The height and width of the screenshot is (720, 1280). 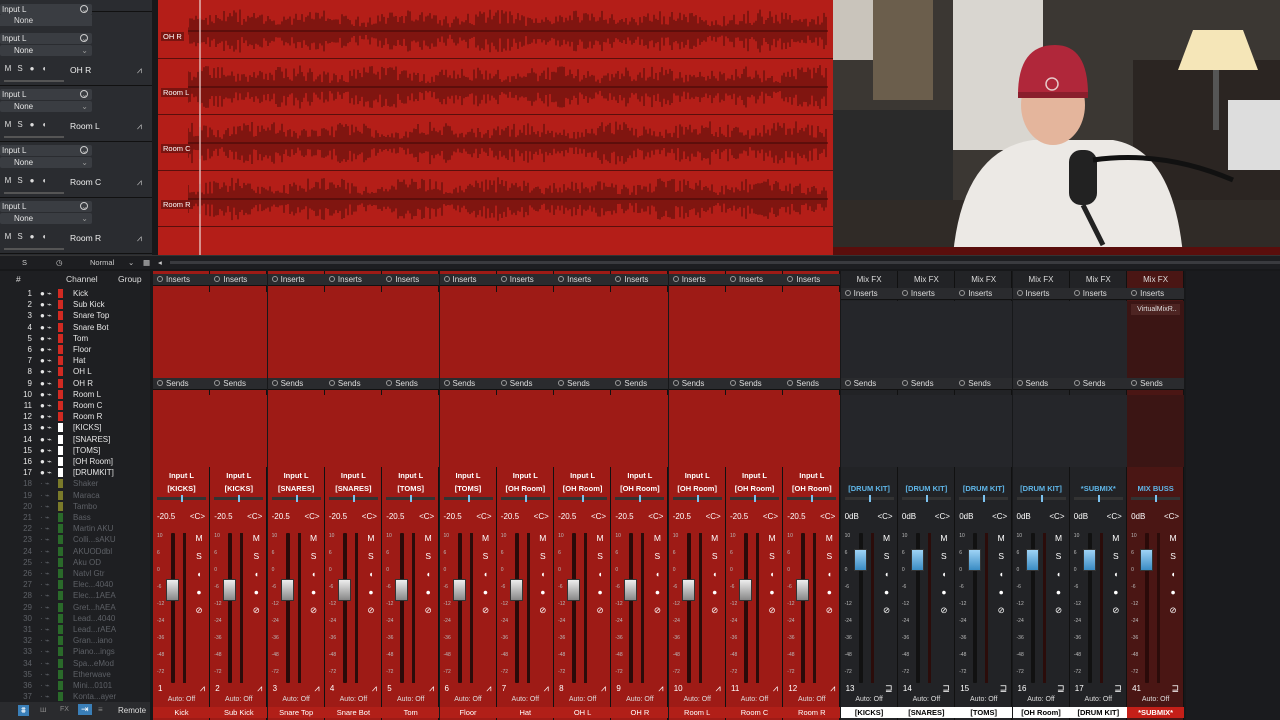 I want to click on channel-column-header: Channel, so click(x=82, y=279).